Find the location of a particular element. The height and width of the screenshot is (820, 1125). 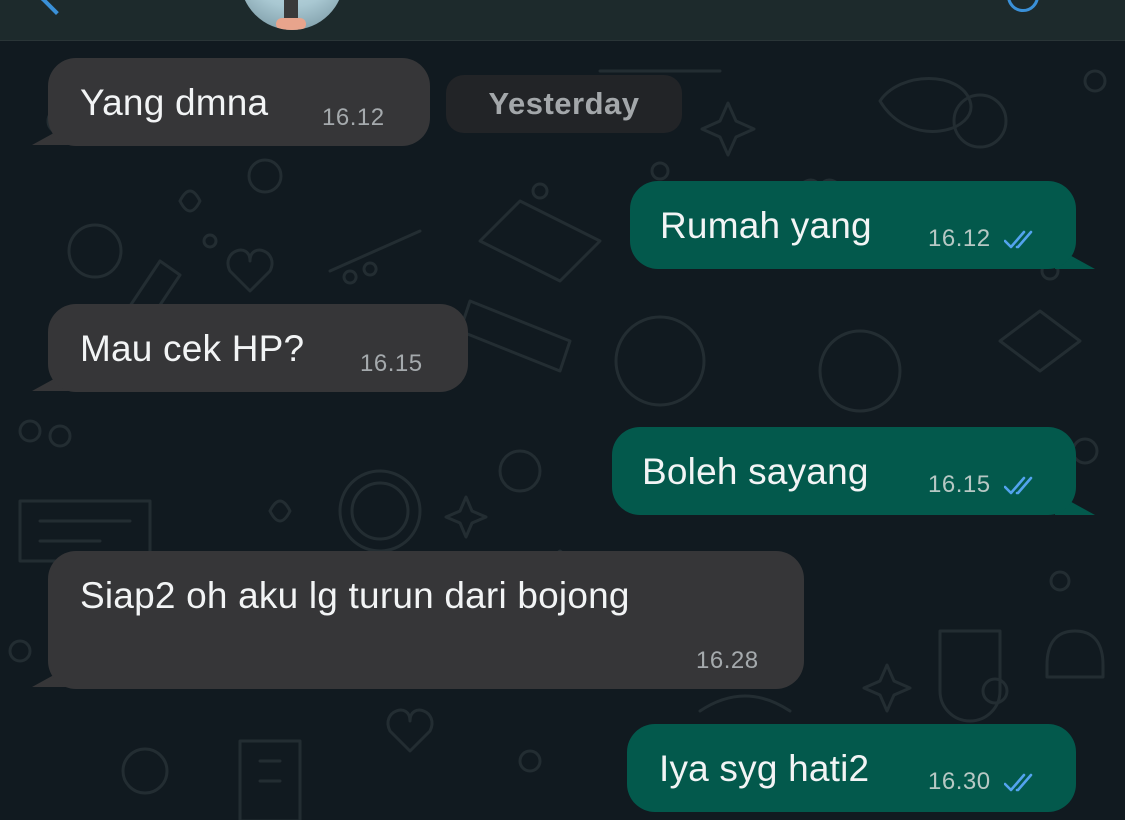

message-bubble-outgoing: Boleh sayang 16.15 is located at coordinates (844, 471).